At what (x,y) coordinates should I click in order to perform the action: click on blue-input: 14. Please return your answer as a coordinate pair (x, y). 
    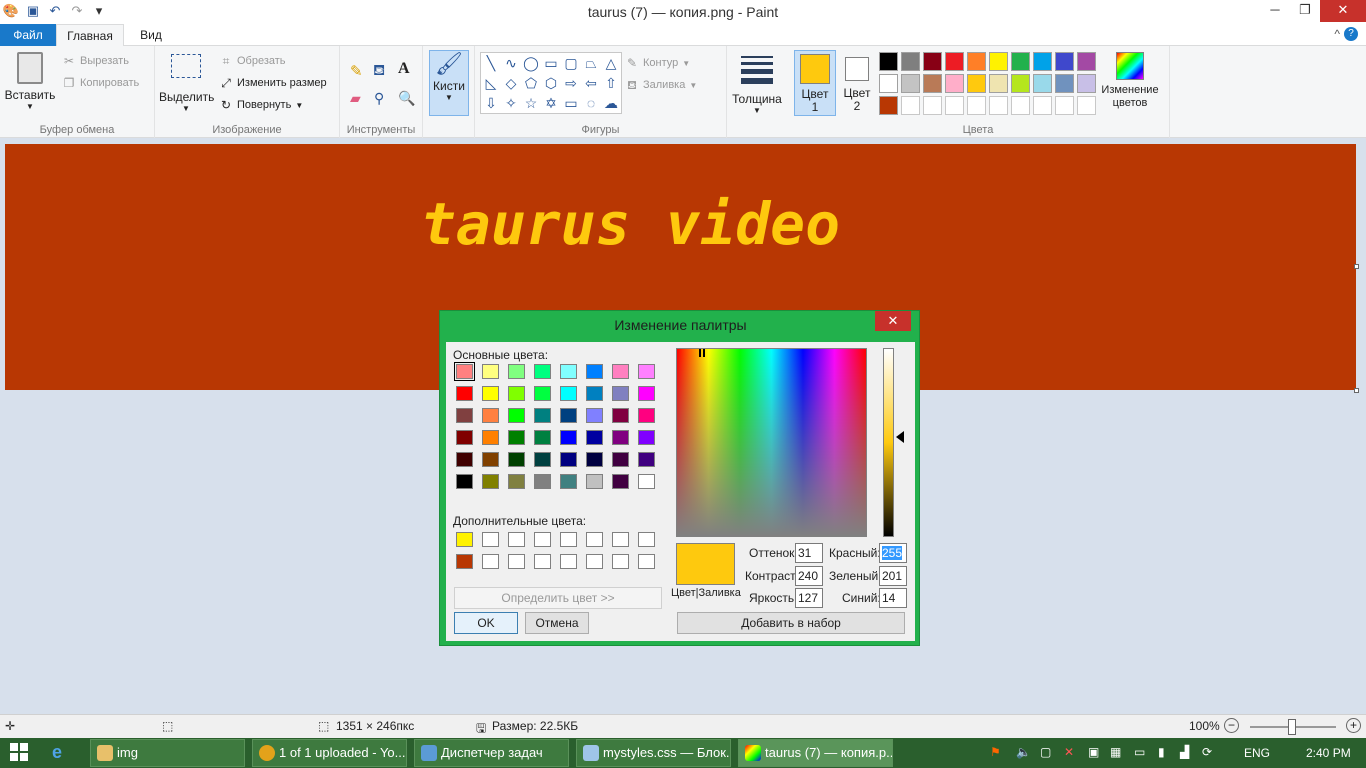
    Looking at the image, I should click on (893, 598).